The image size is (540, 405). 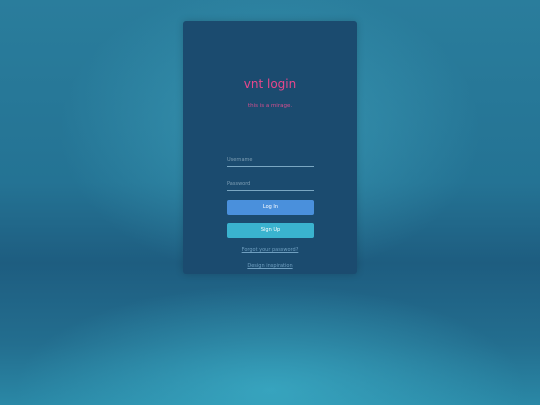 What do you see at coordinates (270, 250) in the screenshot?
I see `forgot-password-link: Forgot your password?` at bounding box center [270, 250].